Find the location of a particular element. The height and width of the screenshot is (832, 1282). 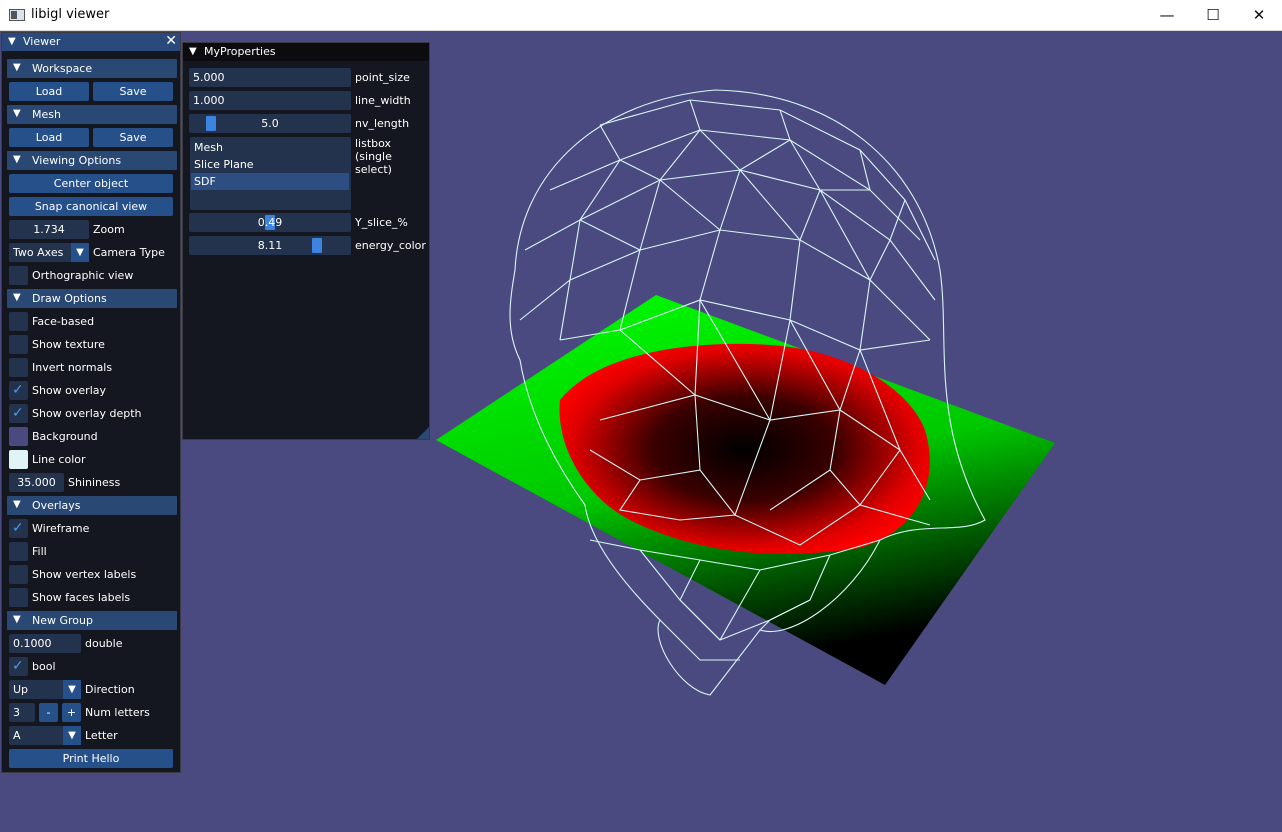

bool-label: bool is located at coordinates (44, 666).